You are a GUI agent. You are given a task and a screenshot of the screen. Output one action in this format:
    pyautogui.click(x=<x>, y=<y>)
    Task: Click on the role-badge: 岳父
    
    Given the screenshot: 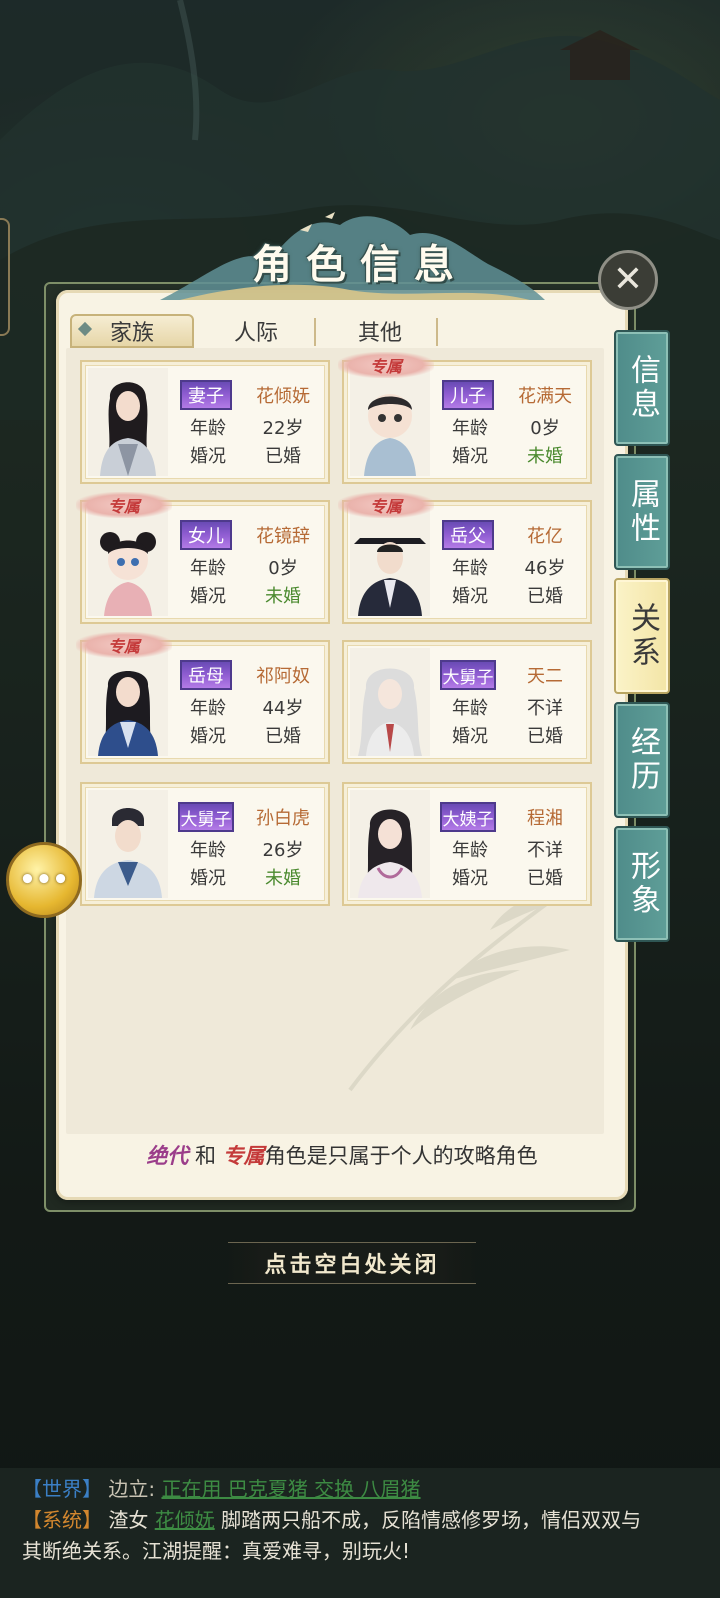 What is the action you would take?
    pyautogui.click(x=468, y=535)
    